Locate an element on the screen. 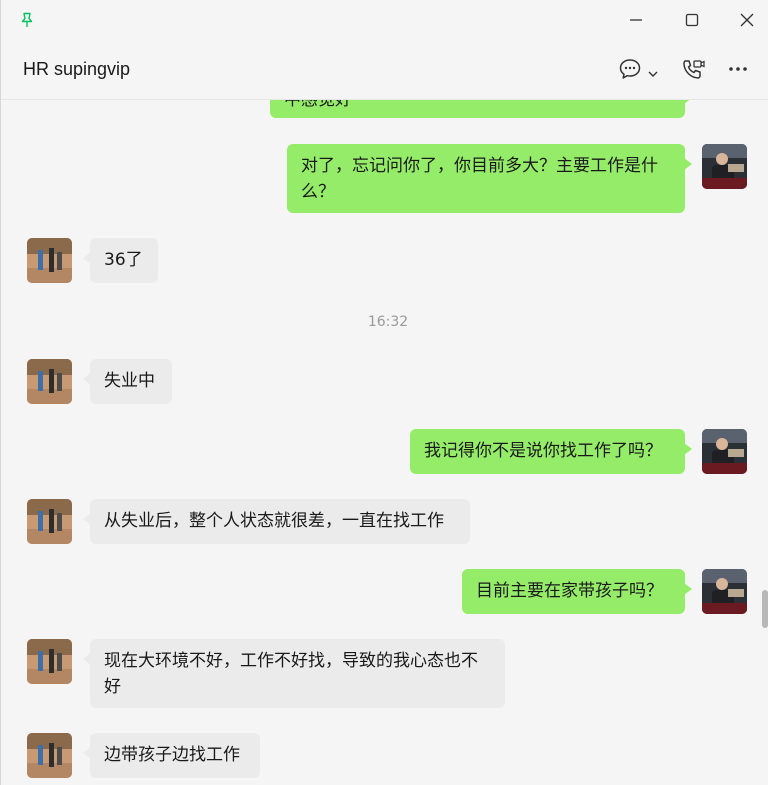 The image size is (768, 785). minimize-icon is located at coordinates (636, 20).